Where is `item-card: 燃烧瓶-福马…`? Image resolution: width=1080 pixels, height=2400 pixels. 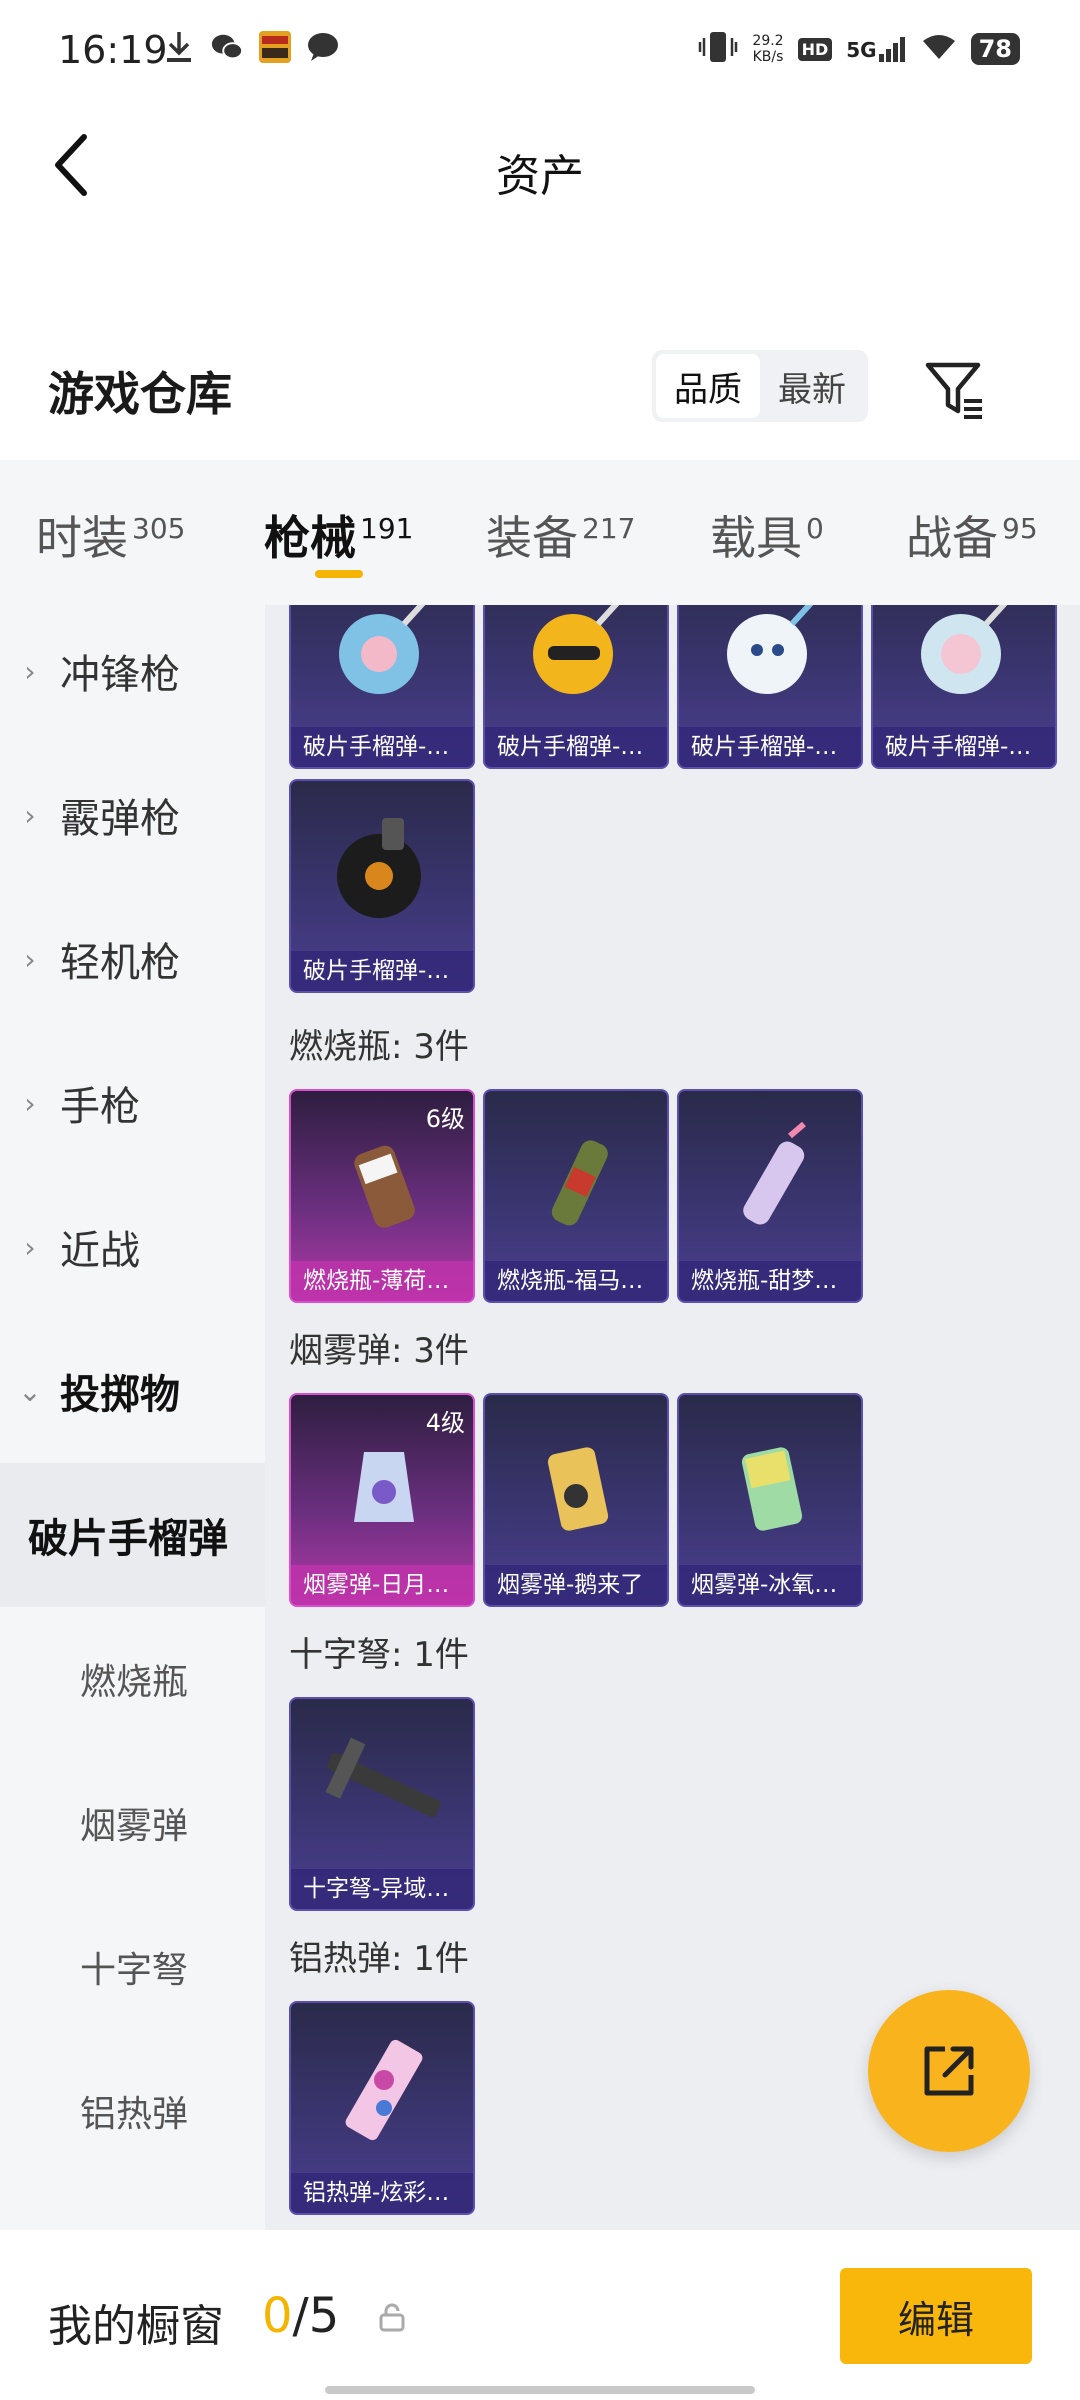 item-card: 燃烧瓶-福马… is located at coordinates (576, 1196).